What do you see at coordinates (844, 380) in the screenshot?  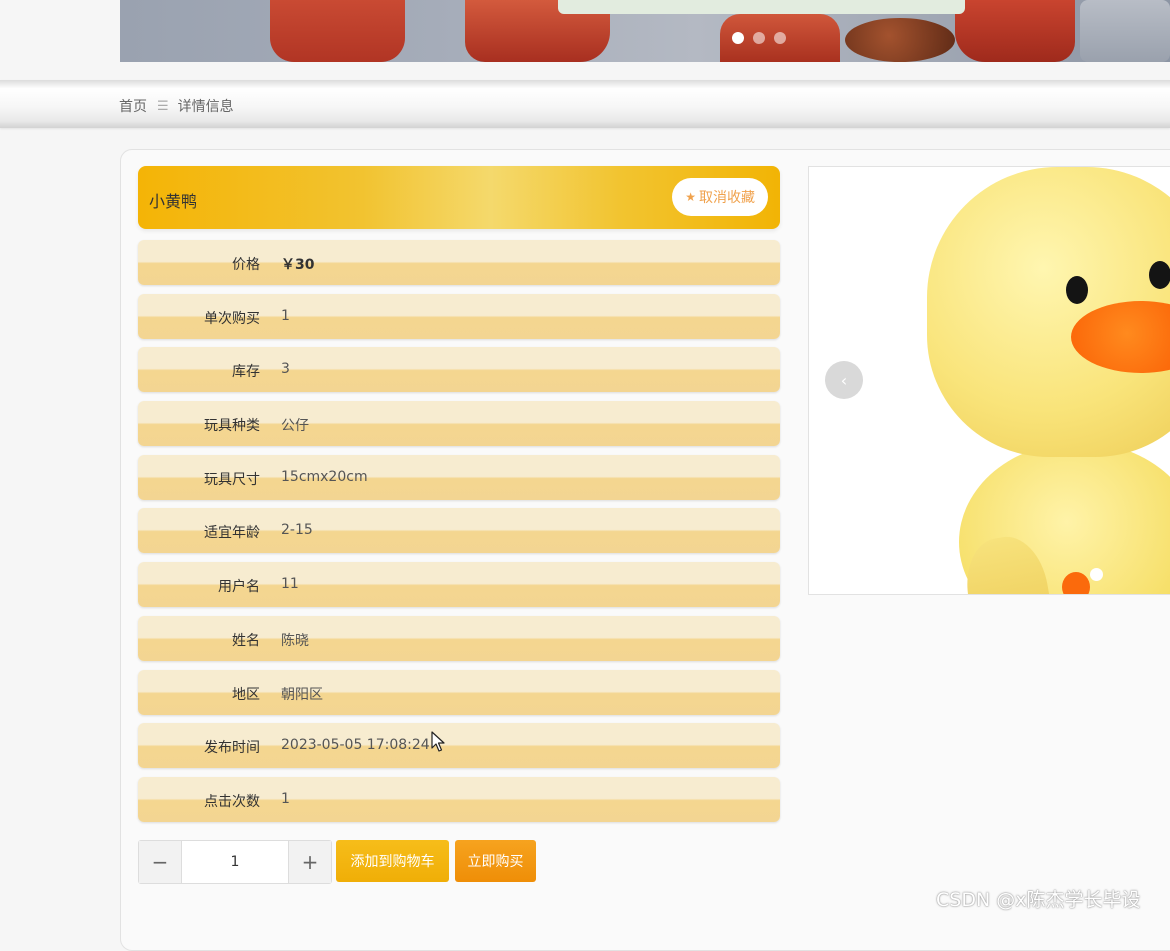 I see `carousel-prev-icon: ‹` at bounding box center [844, 380].